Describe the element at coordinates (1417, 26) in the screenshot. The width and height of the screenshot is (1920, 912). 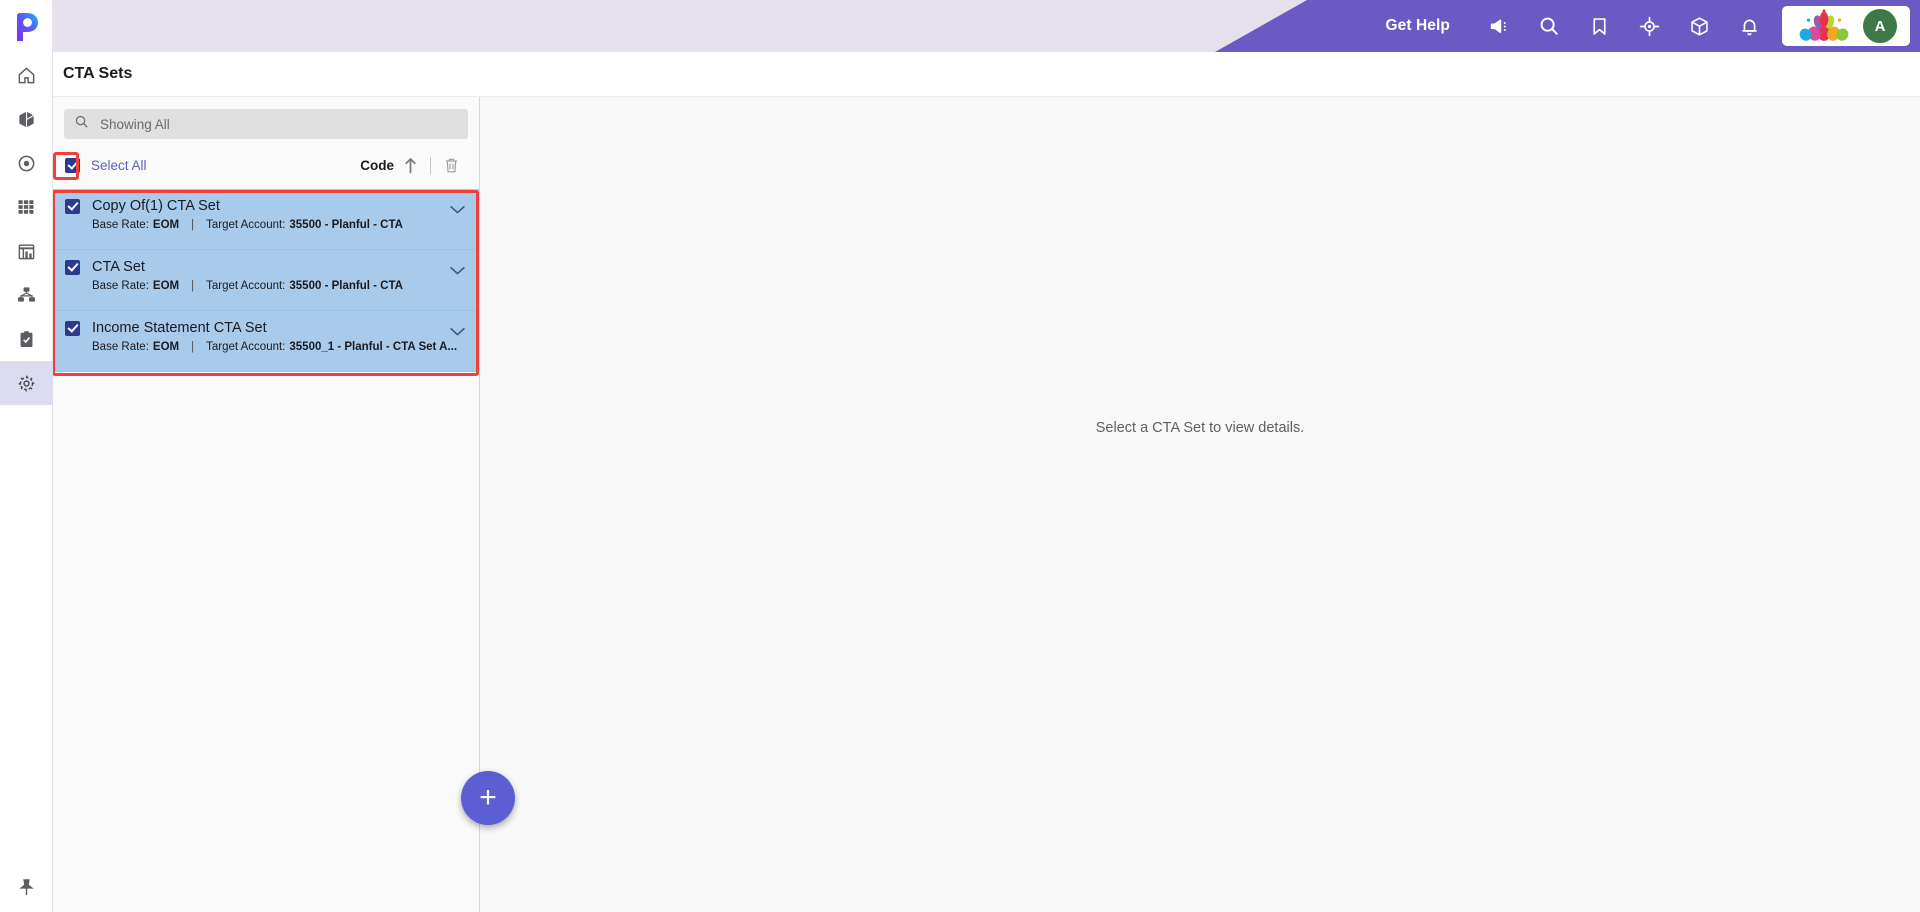
I see `get-help-link: Get Help` at that location.